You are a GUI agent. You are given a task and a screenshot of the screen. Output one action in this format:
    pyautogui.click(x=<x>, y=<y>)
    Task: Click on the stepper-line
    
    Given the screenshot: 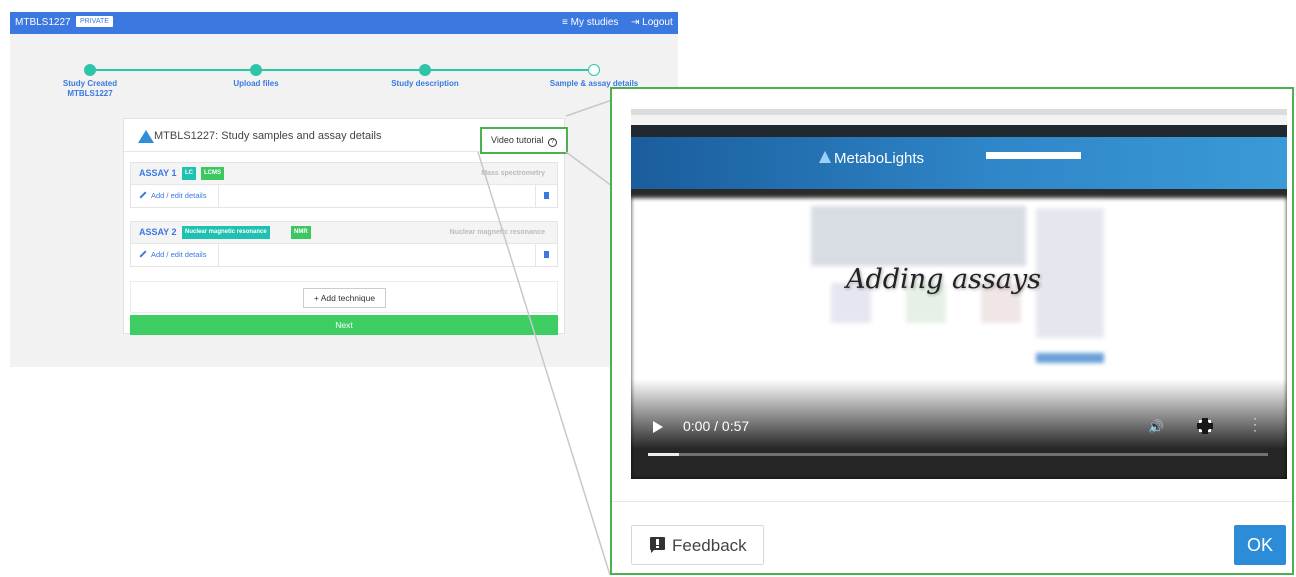 What is the action you would take?
    pyautogui.click(x=339, y=70)
    